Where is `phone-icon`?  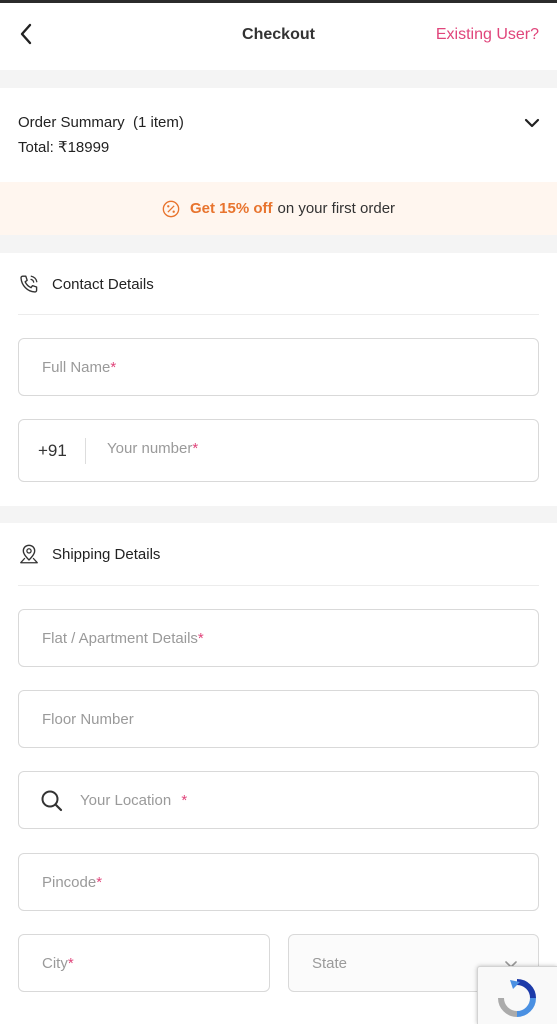
phone-icon is located at coordinates (29, 284).